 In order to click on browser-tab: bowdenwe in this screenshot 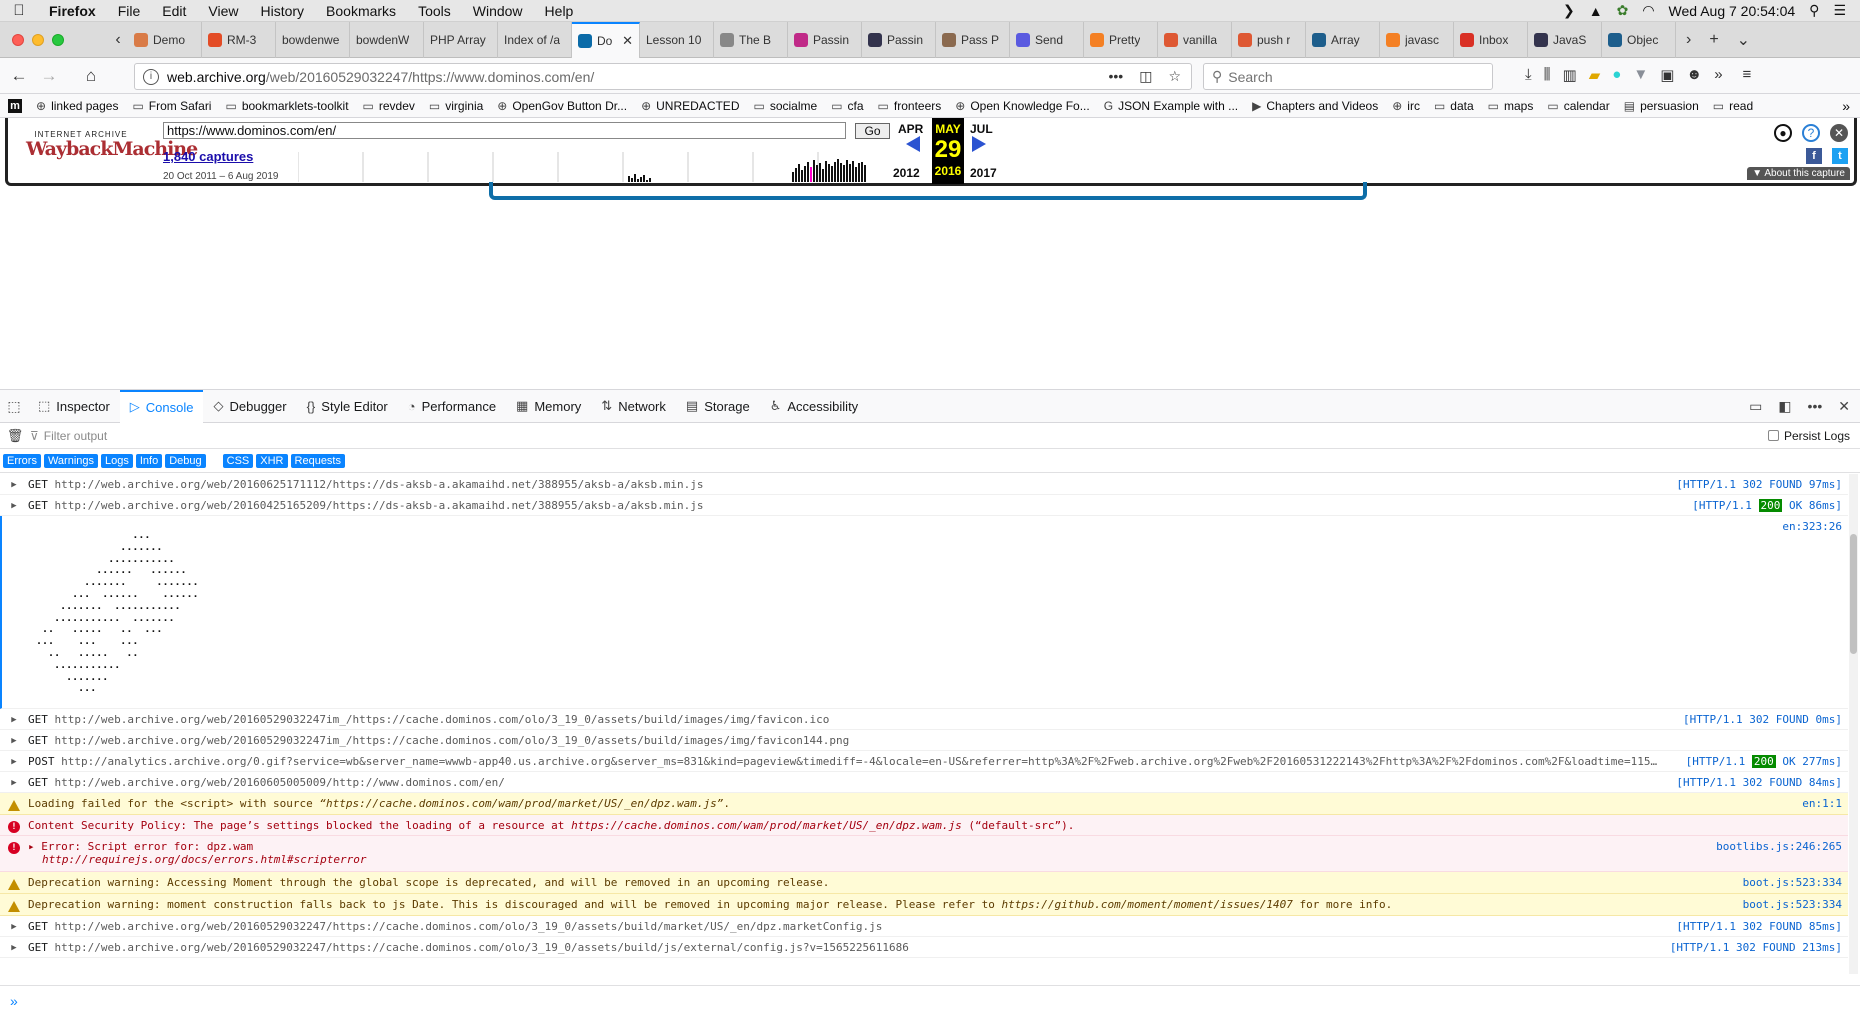, I will do `click(313, 39)`.